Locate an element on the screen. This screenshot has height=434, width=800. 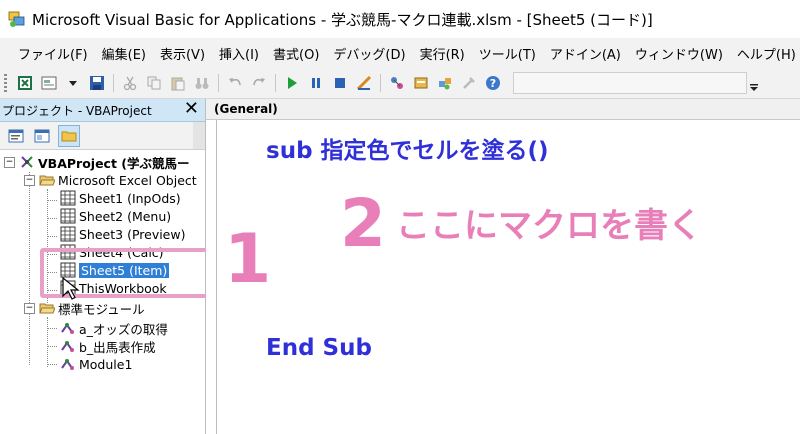
tree-item-sheet1: Sheet1 (InpOds) is located at coordinates (120, 198).